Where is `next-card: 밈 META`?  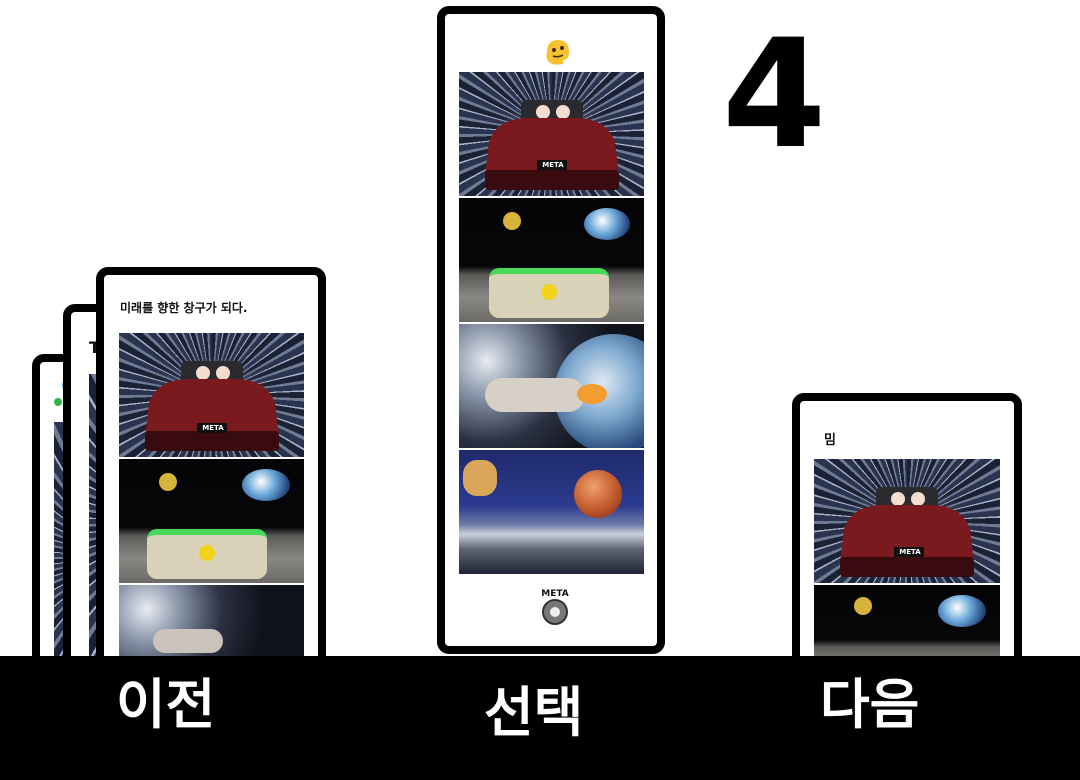 next-card: 밈 META is located at coordinates (907, 535).